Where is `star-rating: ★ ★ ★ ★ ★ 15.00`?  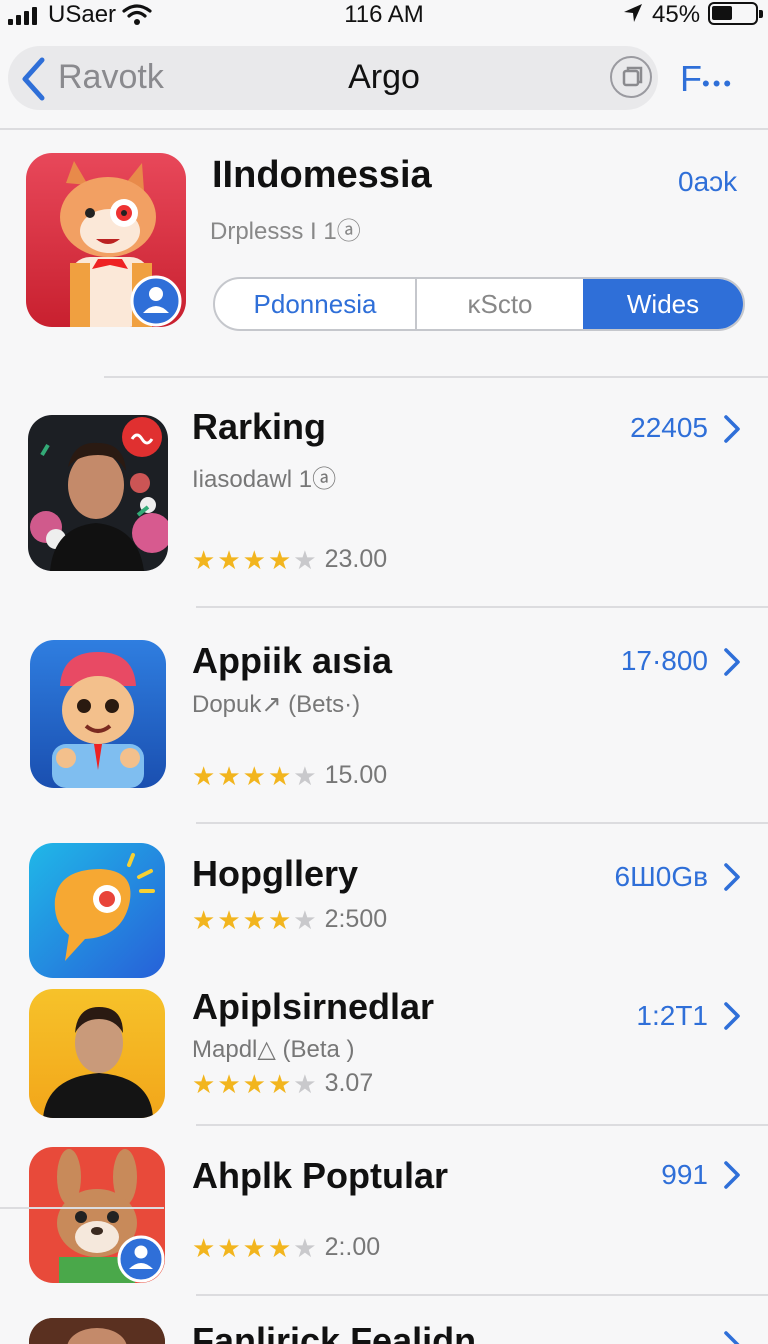 star-rating: ★ ★ ★ ★ ★ 15.00 is located at coordinates (289, 775).